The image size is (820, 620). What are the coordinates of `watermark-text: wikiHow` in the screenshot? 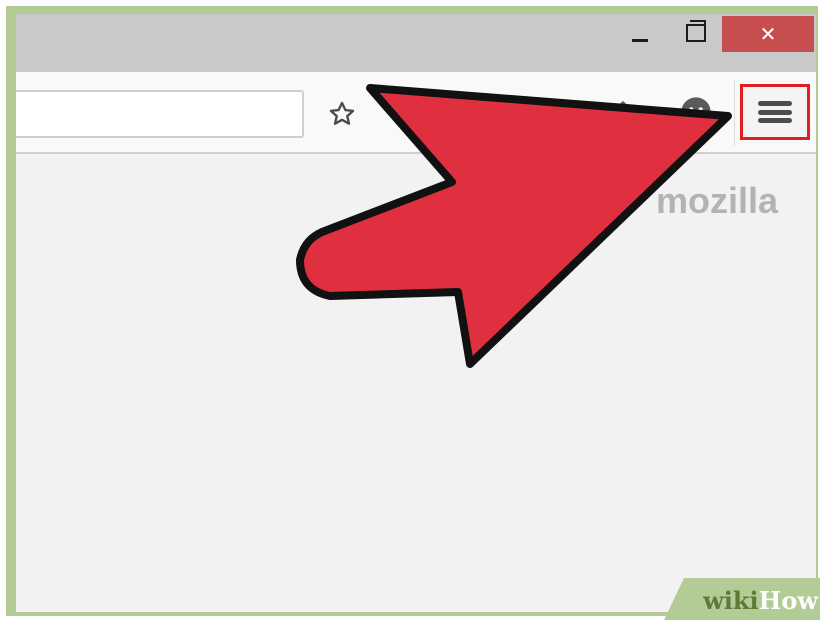 It's located at (760, 600).